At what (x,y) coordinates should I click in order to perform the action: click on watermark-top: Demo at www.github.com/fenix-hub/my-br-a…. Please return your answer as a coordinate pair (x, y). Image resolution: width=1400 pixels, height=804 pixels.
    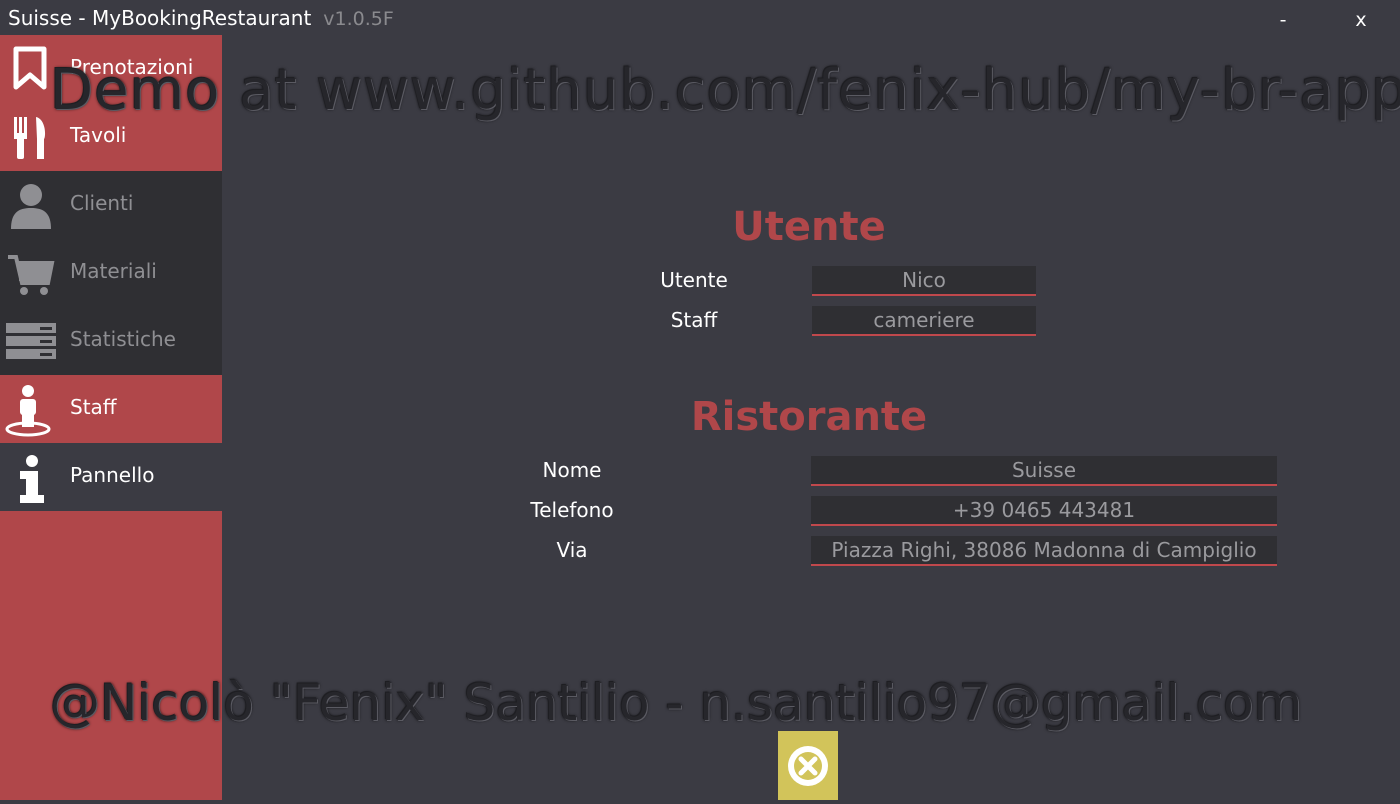
    Looking at the image, I should click on (725, 90).